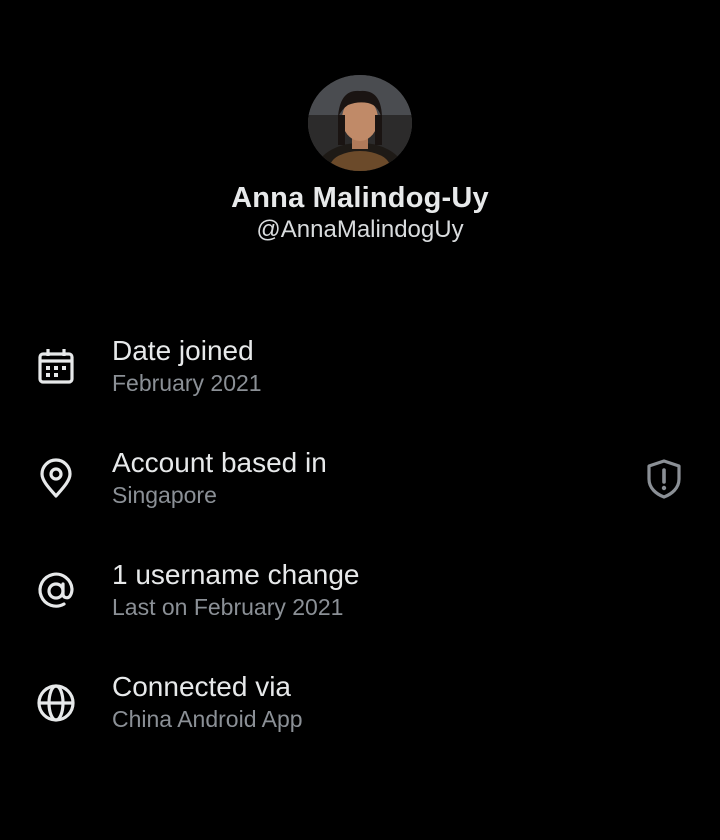 This screenshot has height=840, width=720. What do you see at coordinates (56, 366) in the screenshot?
I see `calendar-icon` at bounding box center [56, 366].